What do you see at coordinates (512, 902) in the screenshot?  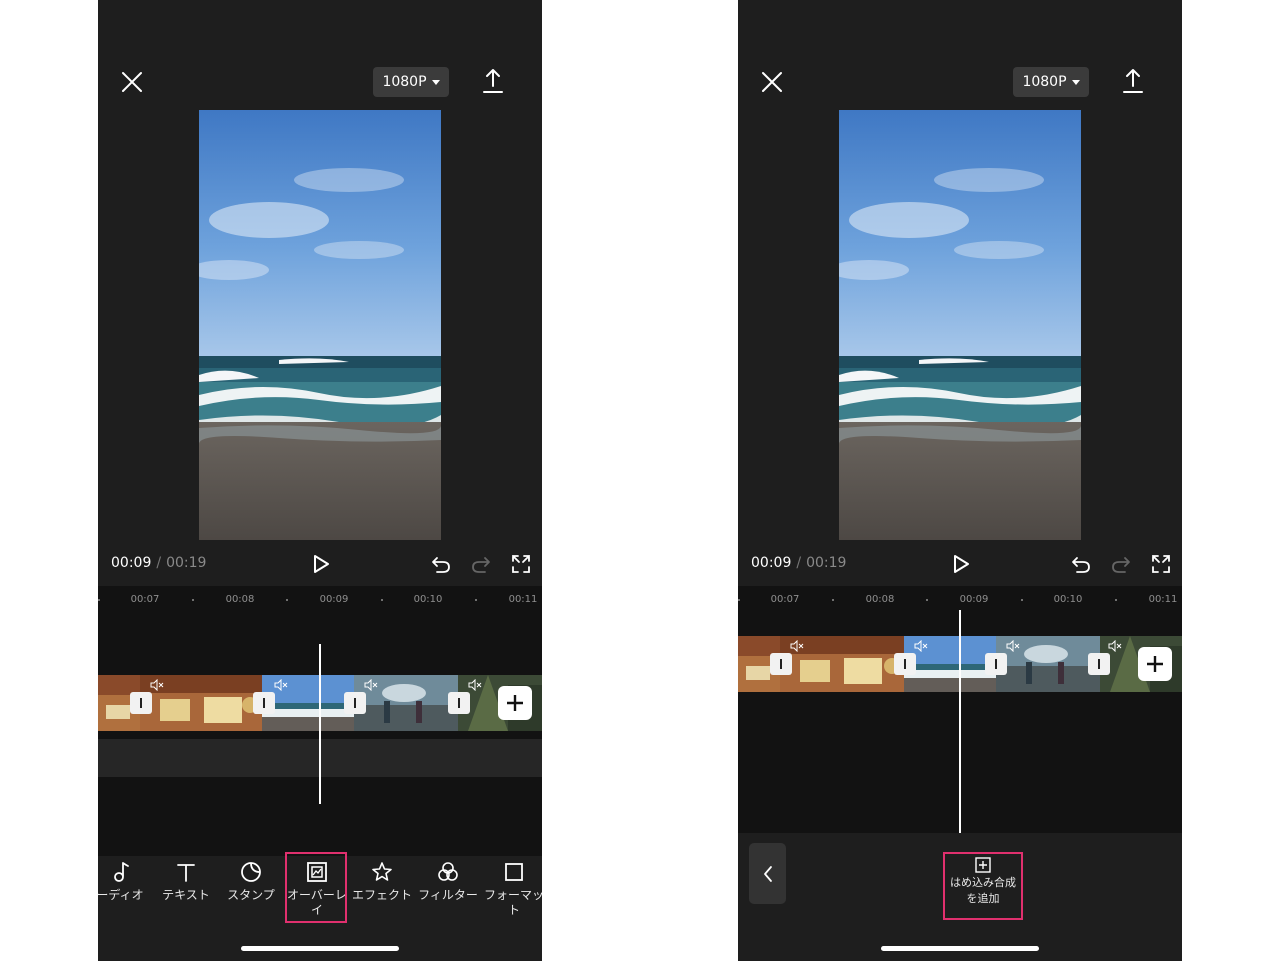 I see `tool-format-label: フォーマット` at bounding box center [512, 902].